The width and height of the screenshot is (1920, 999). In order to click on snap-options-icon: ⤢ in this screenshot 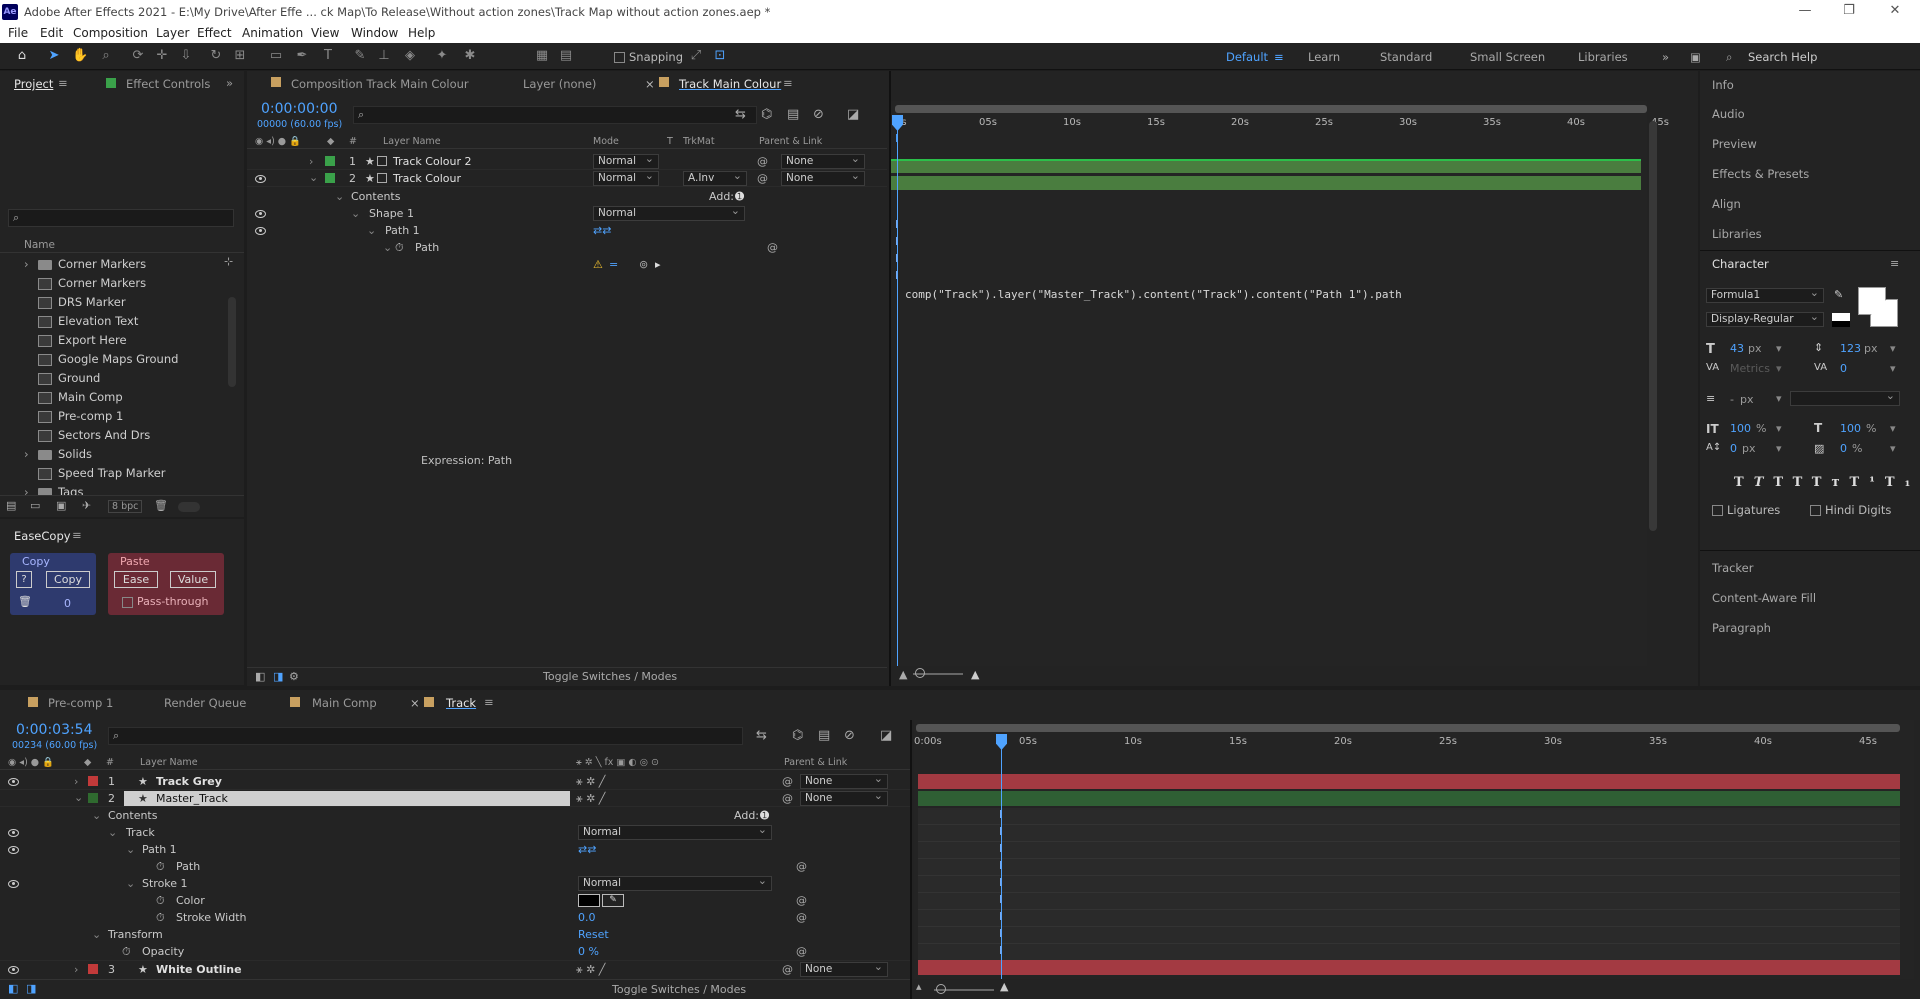, I will do `click(696, 56)`.